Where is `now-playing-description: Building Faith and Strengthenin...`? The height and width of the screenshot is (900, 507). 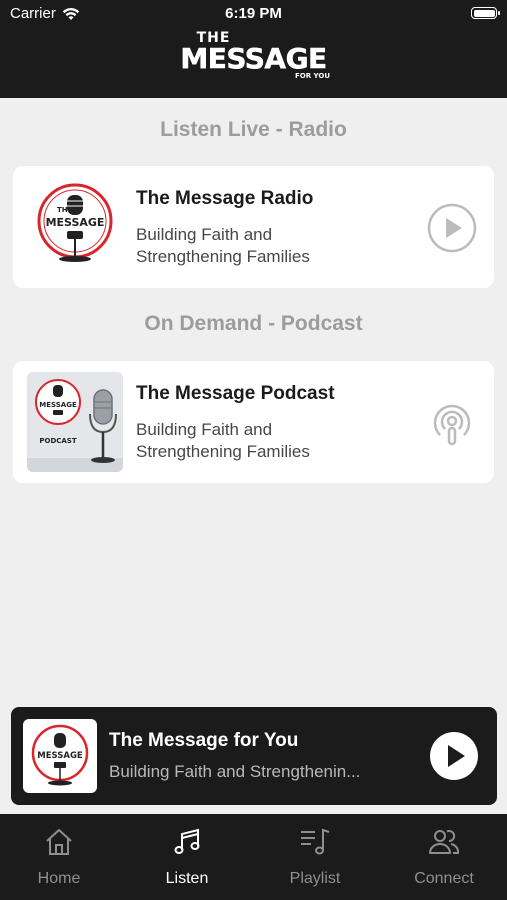 now-playing-description: Building Faith and Strengthenin... is located at coordinates (235, 771).